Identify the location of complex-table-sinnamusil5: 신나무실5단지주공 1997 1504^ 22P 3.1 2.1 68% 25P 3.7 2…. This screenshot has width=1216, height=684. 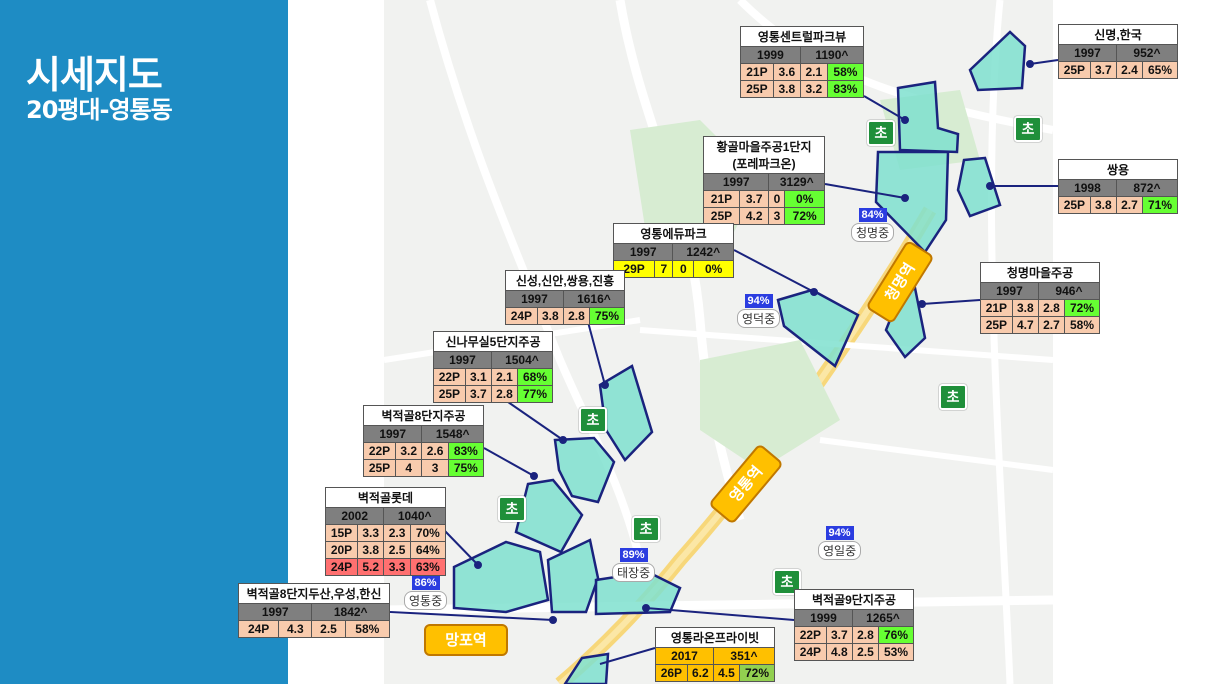
(493, 367).